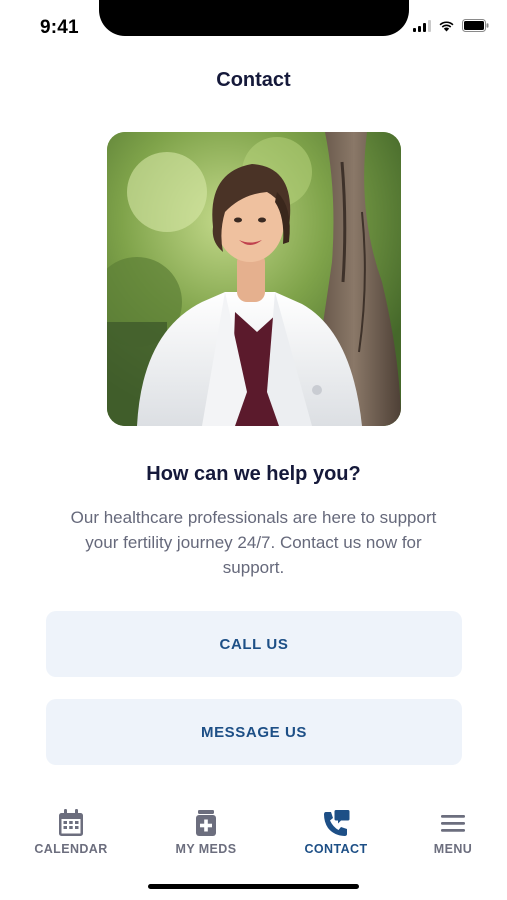  What do you see at coordinates (254, 732) in the screenshot?
I see `message-us-button: MESSAGE US` at bounding box center [254, 732].